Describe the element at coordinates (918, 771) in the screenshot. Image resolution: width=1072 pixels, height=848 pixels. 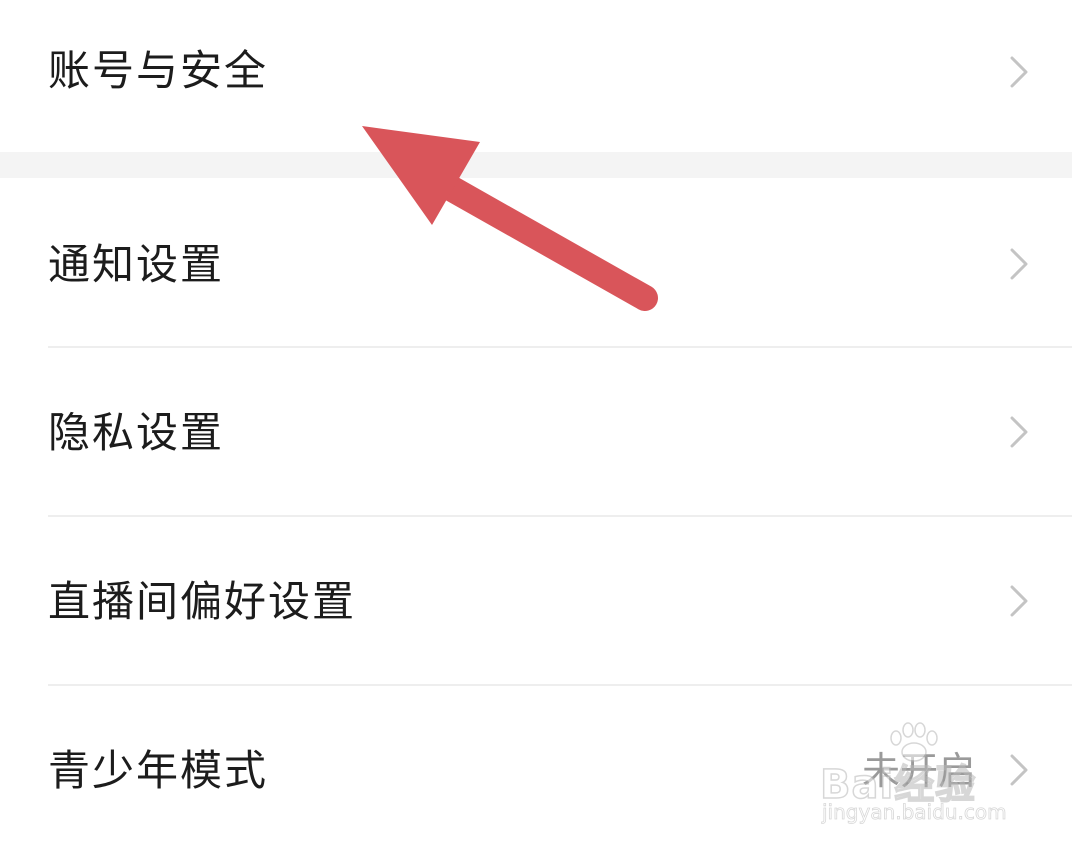
I see `teen-mode-status: 未开启` at that location.